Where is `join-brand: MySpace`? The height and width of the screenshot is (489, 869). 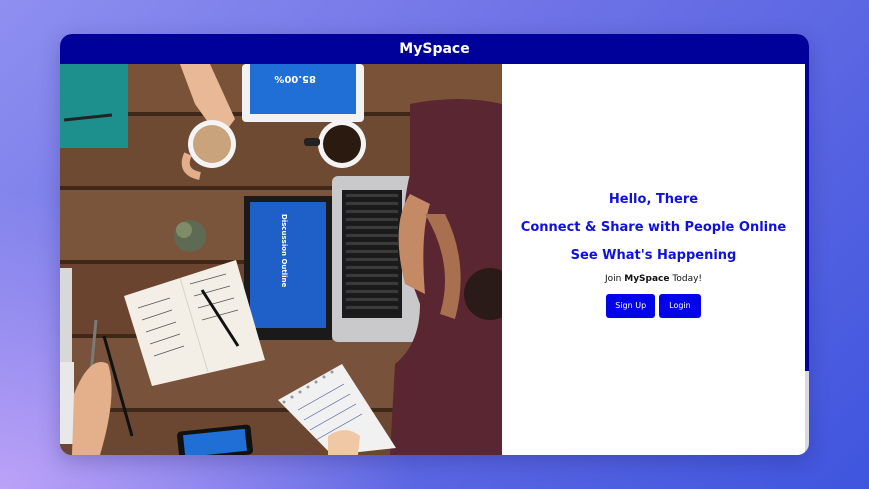 join-brand: MySpace is located at coordinates (647, 278).